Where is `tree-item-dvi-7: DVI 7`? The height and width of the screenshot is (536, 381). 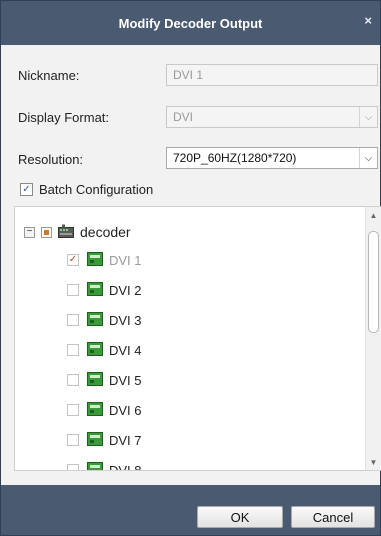
tree-item-dvi-7: DVI 7 is located at coordinates (104, 440).